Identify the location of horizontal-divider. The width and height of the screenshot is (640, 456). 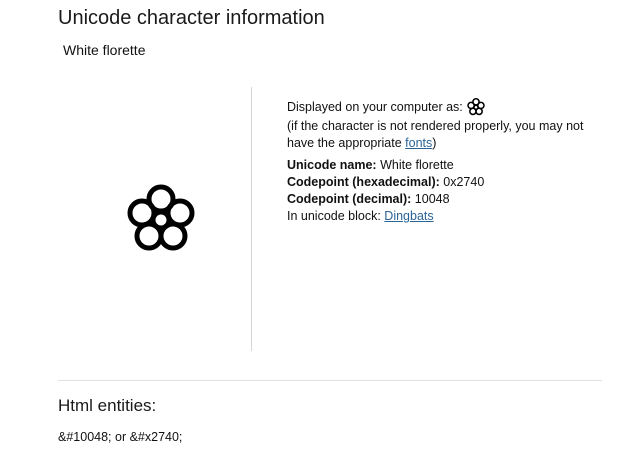
(330, 380).